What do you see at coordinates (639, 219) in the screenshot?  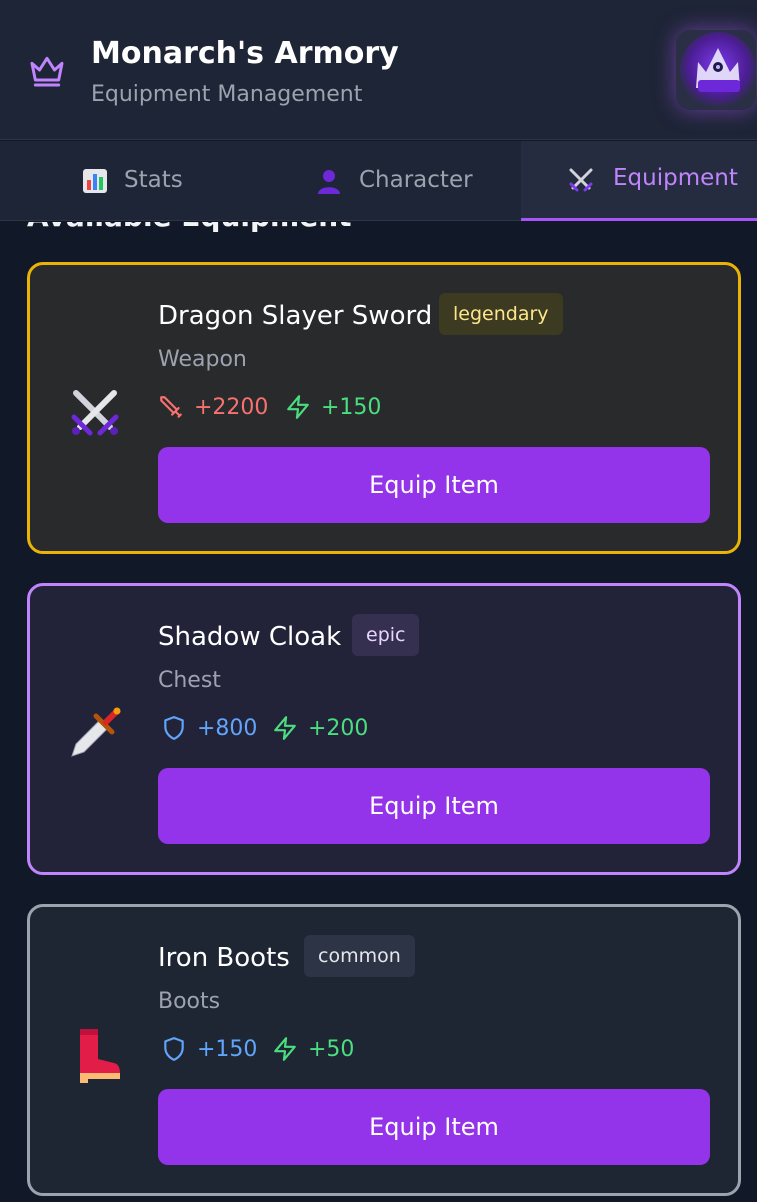 I see `active-tab-indicator` at bounding box center [639, 219].